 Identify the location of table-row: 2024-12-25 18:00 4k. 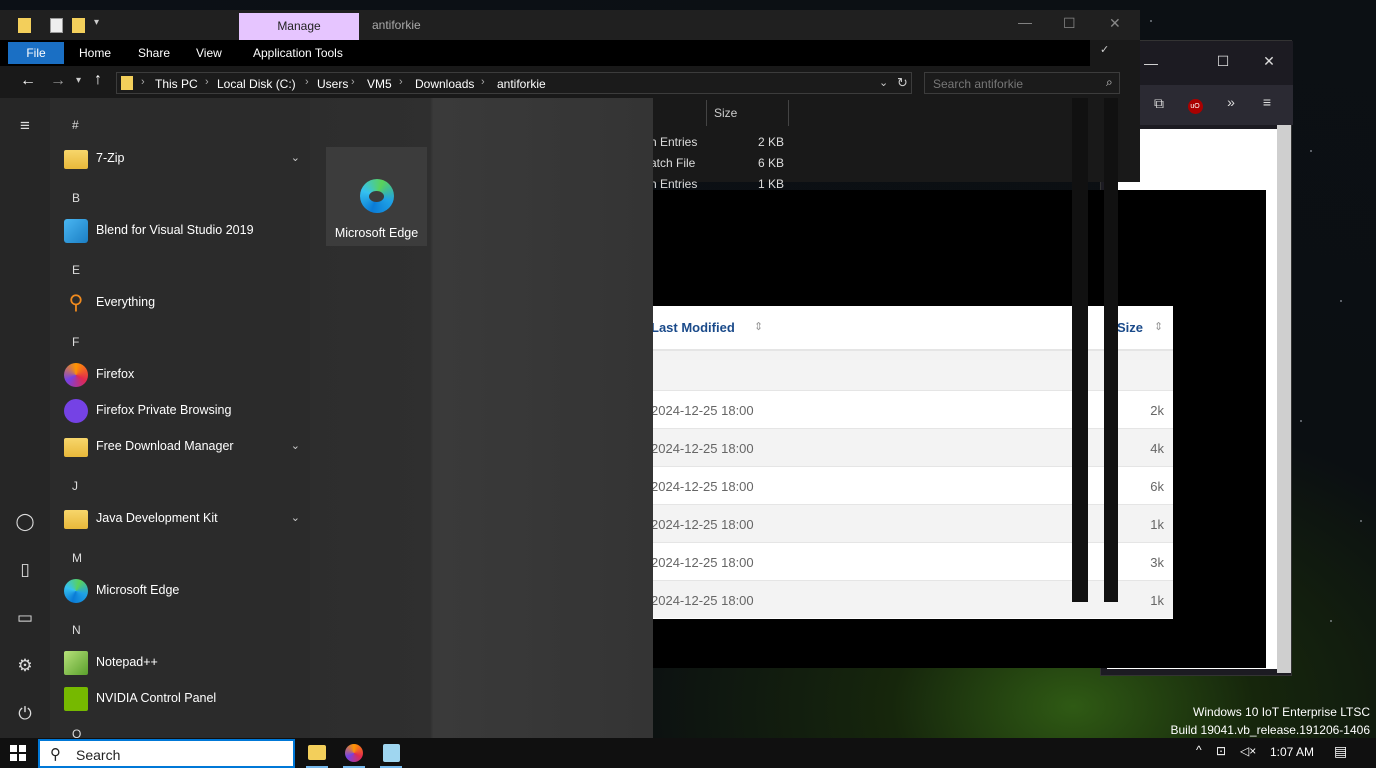
(906, 447).